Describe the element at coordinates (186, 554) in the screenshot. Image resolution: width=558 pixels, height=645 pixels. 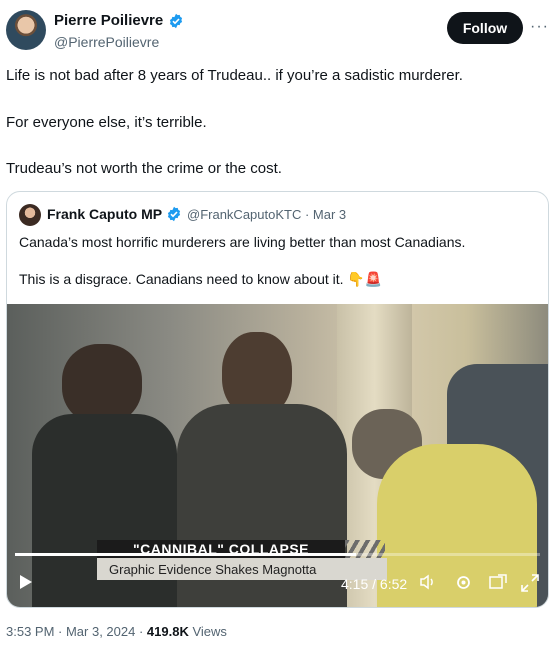
I see `video-progress-fill` at that location.